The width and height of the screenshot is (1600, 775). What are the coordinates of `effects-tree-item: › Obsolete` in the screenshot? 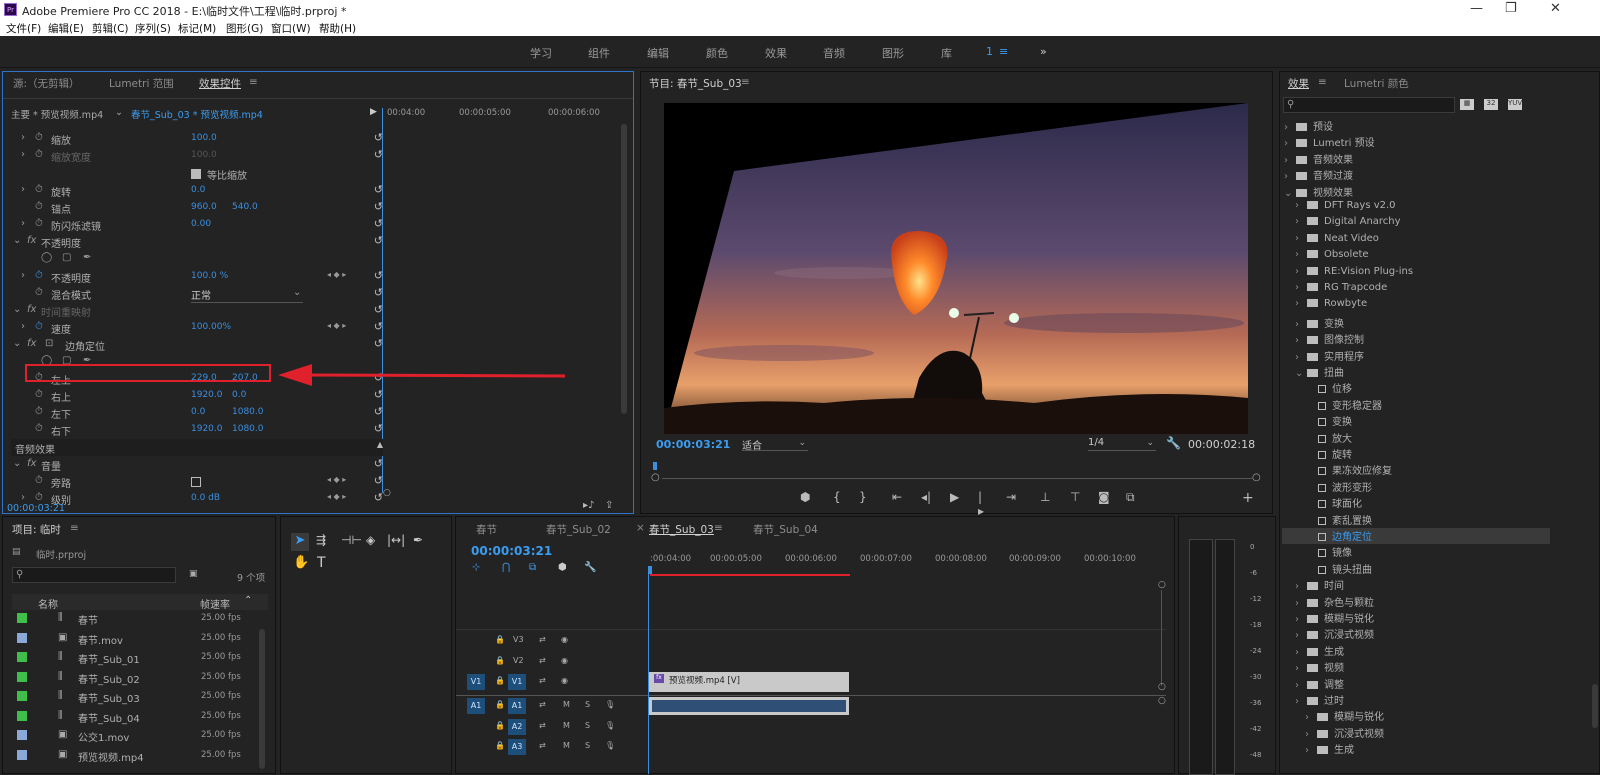 It's located at (1332, 257).